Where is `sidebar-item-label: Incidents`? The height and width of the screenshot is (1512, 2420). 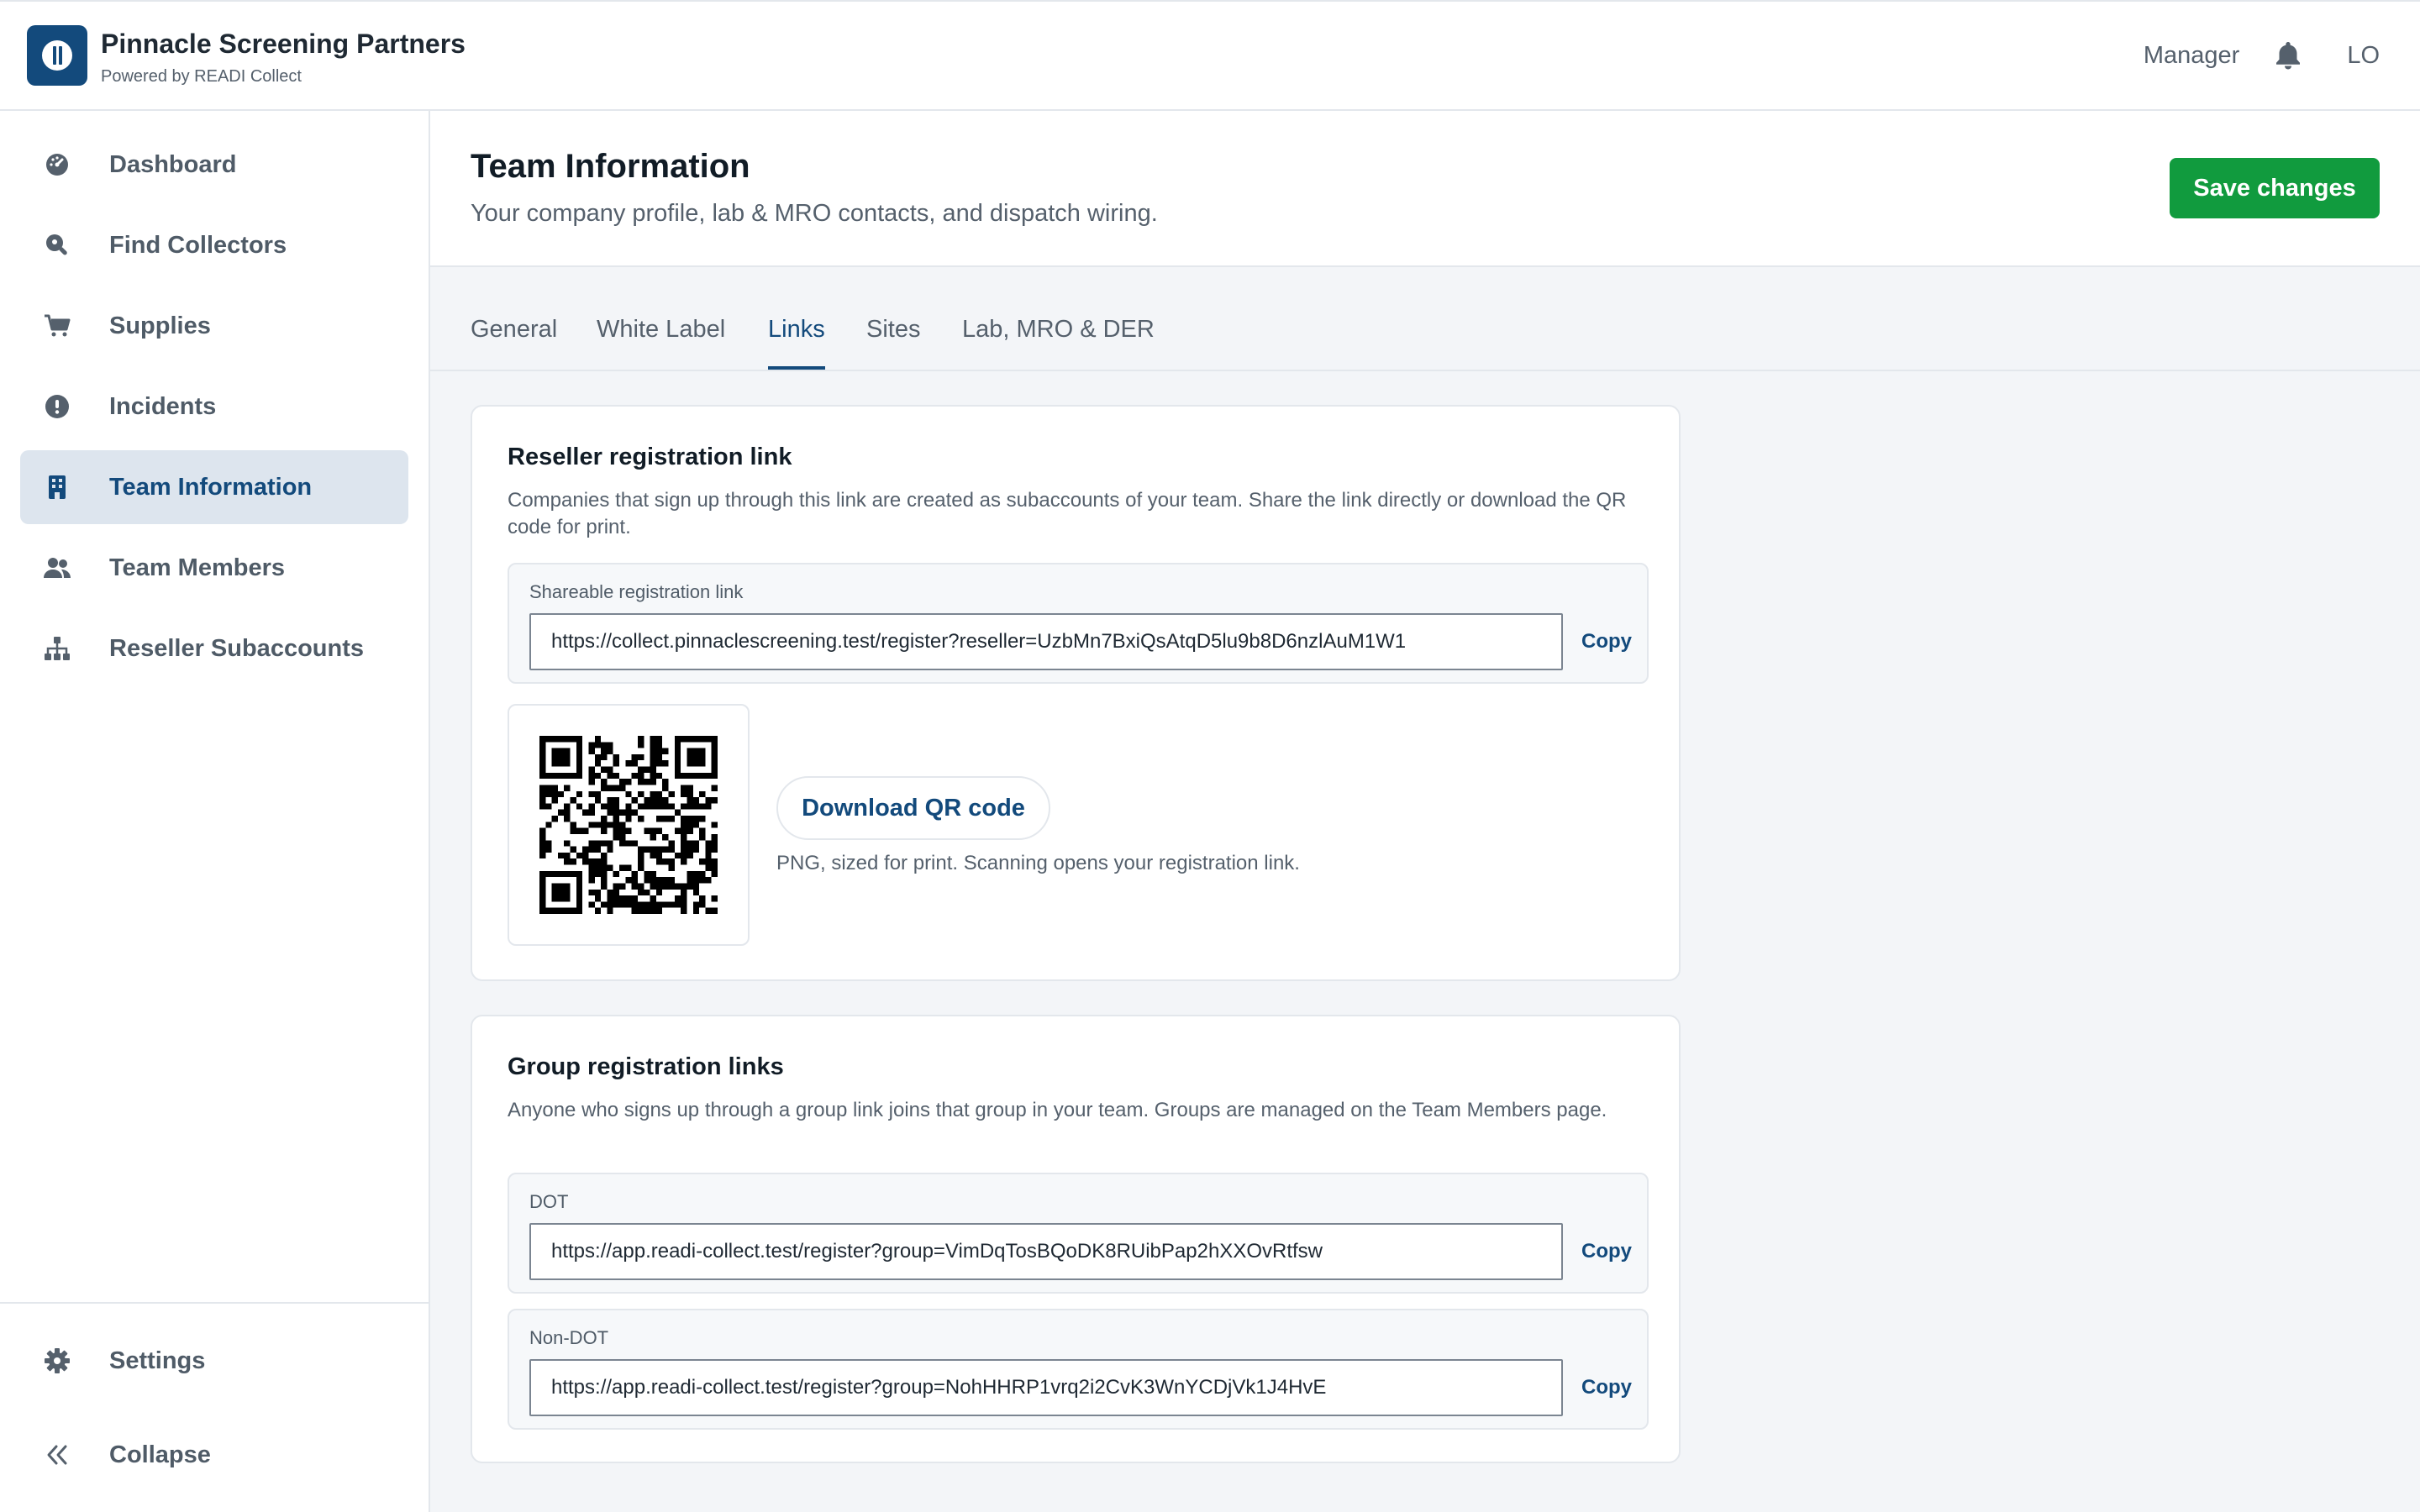 sidebar-item-label: Incidents is located at coordinates (163, 406).